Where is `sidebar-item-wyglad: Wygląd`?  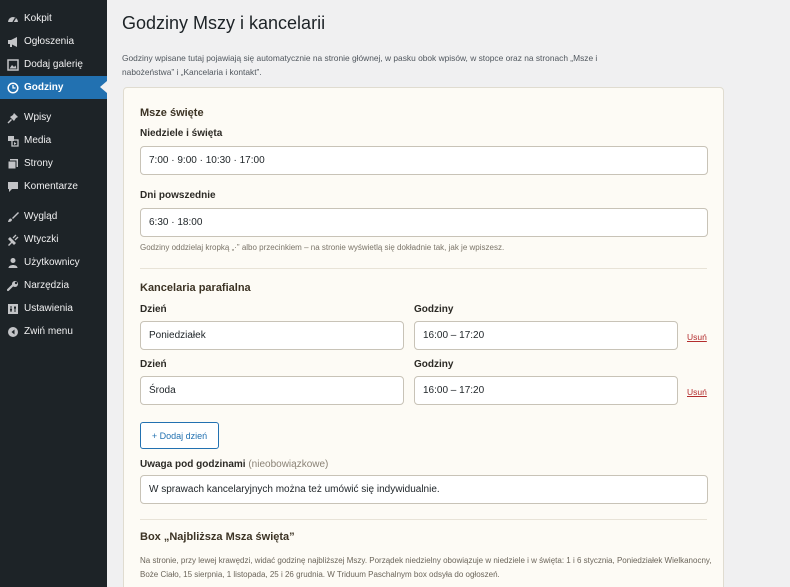
sidebar-item-wyglad: Wygląd is located at coordinates (53, 216).